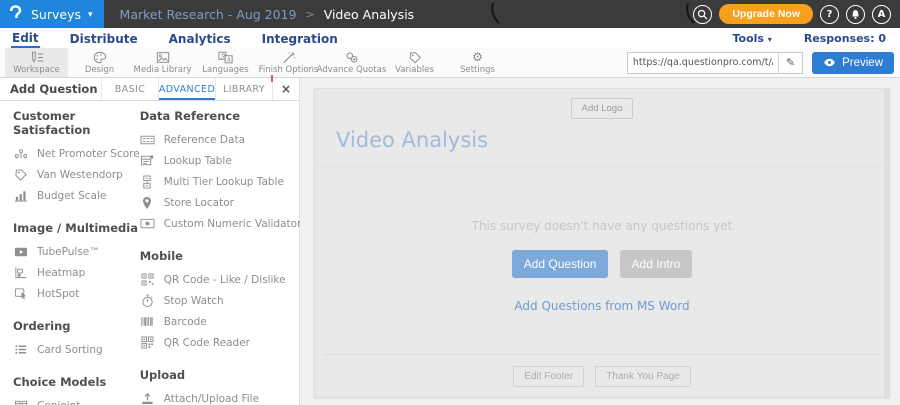 The height and width of the screenshot is (405, 900). Describe the element at coordinates (25, 38) in the screenshot. I see `tab-edit: Edit` at that location.